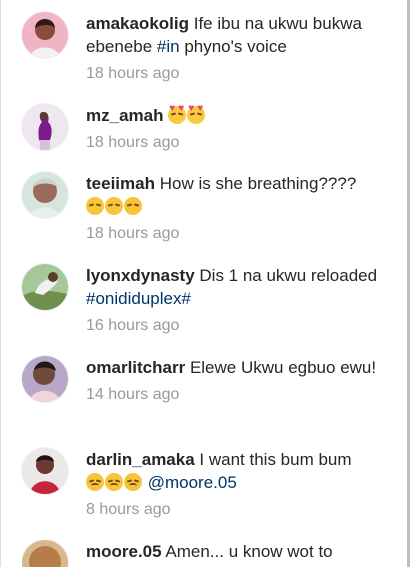  I want to click on comment-body-text: Amen... u know wot to, so click(249, 551).